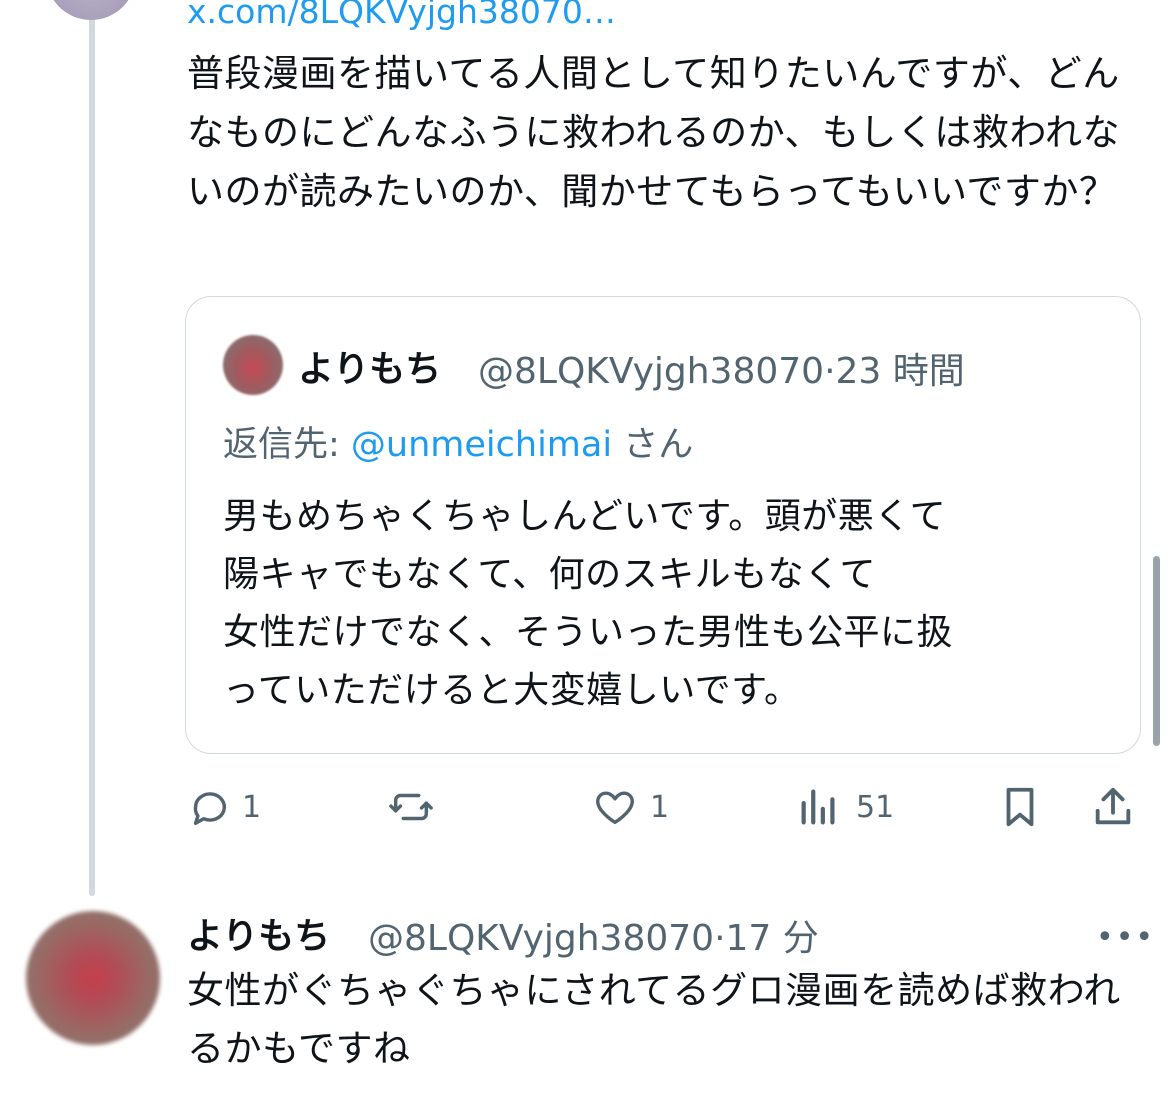 The image size is (1169, 1101). I want to click on quoted-handle-time: @8LQKVyjgh38070·23 時間, so click(721, 368).